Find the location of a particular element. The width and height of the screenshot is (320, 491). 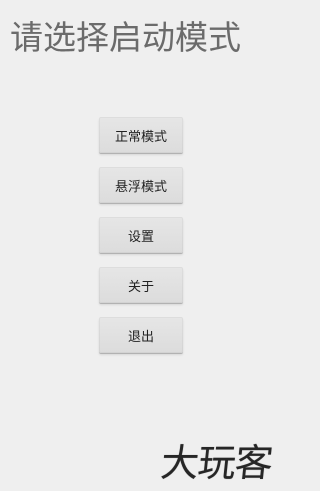

settings-label: 设置 is located at coordinates (140, 237).